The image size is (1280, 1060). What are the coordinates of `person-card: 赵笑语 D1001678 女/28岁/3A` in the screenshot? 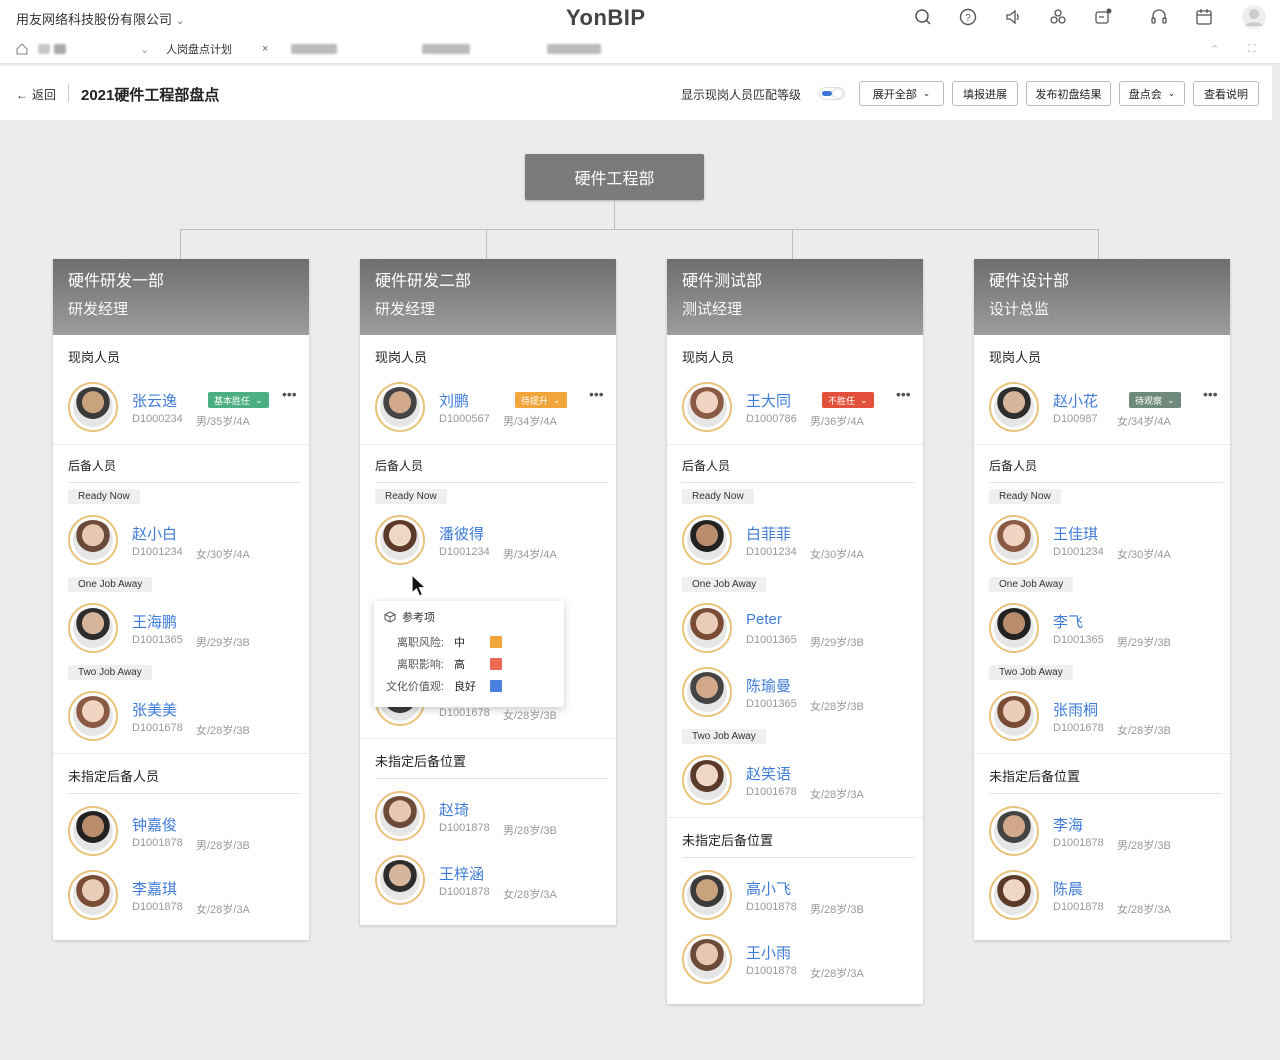 It's located at (795, 779).